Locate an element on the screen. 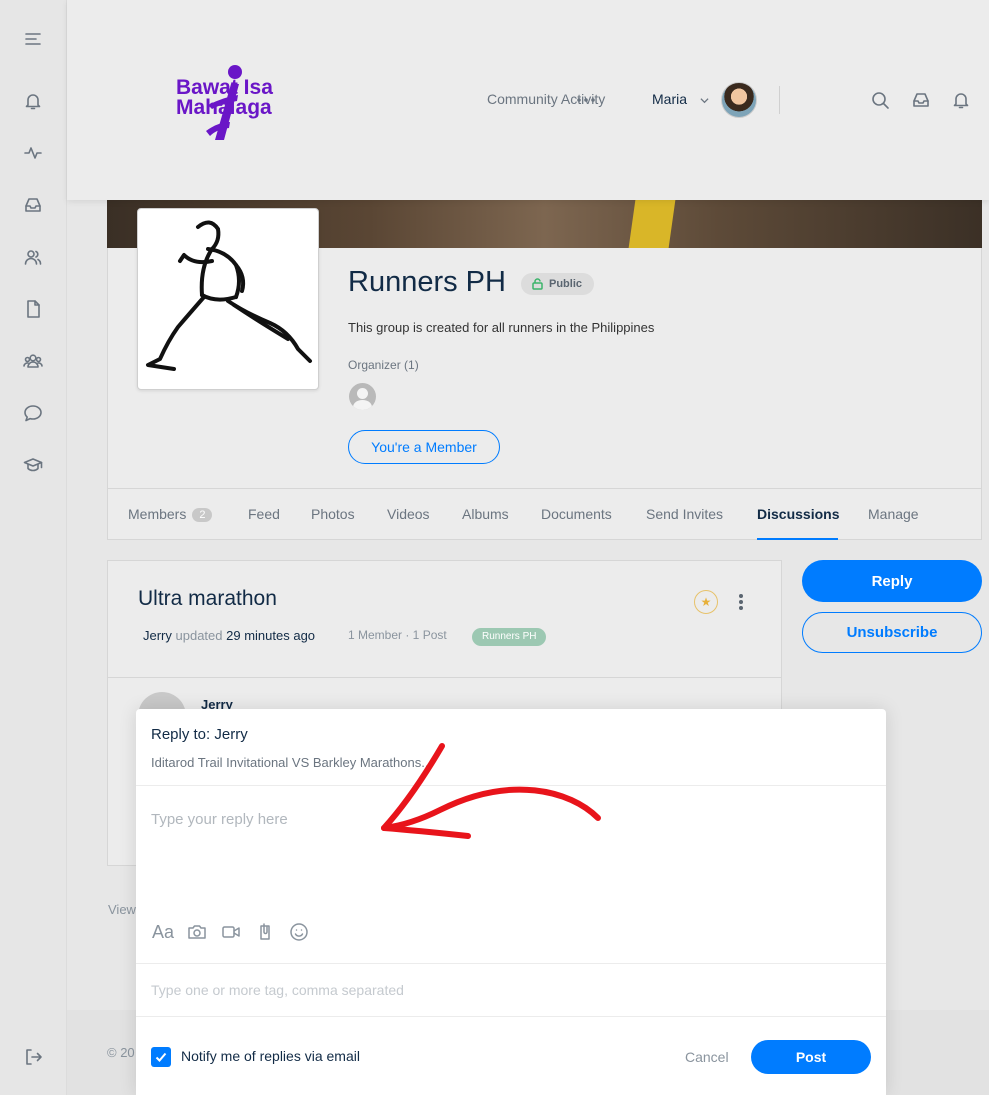 Image resolution: width=989 pixels, height=1095 pixels. post-button: Post is located at coordinates (811, 1057).